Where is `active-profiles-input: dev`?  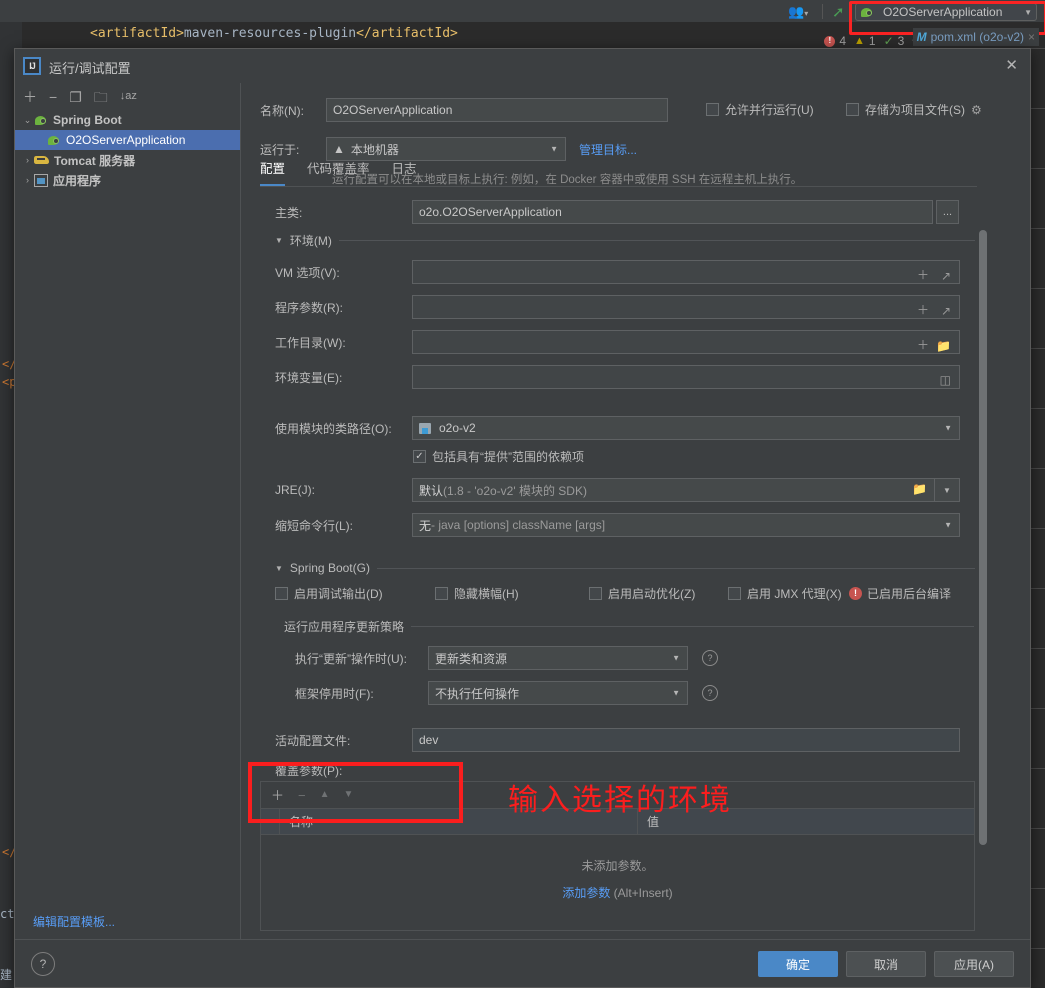
active-profiles-input: dev is located at coordinates (686, 740).